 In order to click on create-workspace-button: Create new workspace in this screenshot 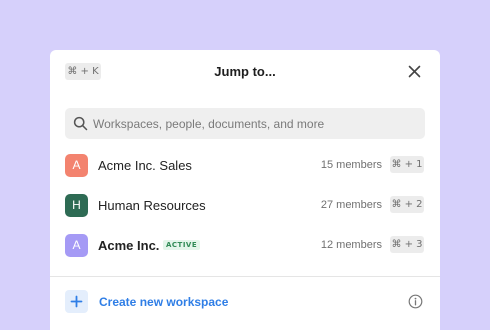, I will do `click(245, 302)`.